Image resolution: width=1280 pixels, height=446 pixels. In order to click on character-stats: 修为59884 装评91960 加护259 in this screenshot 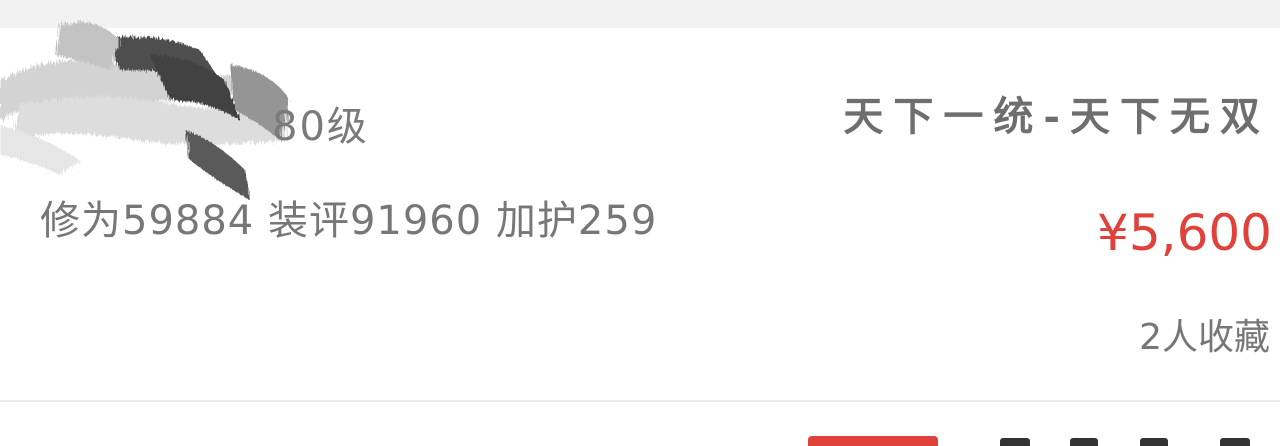, I will do `click(349, 221)`.